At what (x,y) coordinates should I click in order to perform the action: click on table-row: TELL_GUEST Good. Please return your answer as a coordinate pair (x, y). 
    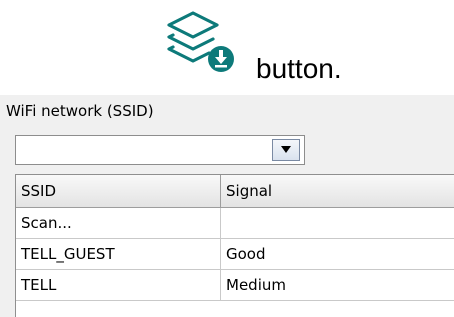
    Looking at the image, I should click on (235, 254).